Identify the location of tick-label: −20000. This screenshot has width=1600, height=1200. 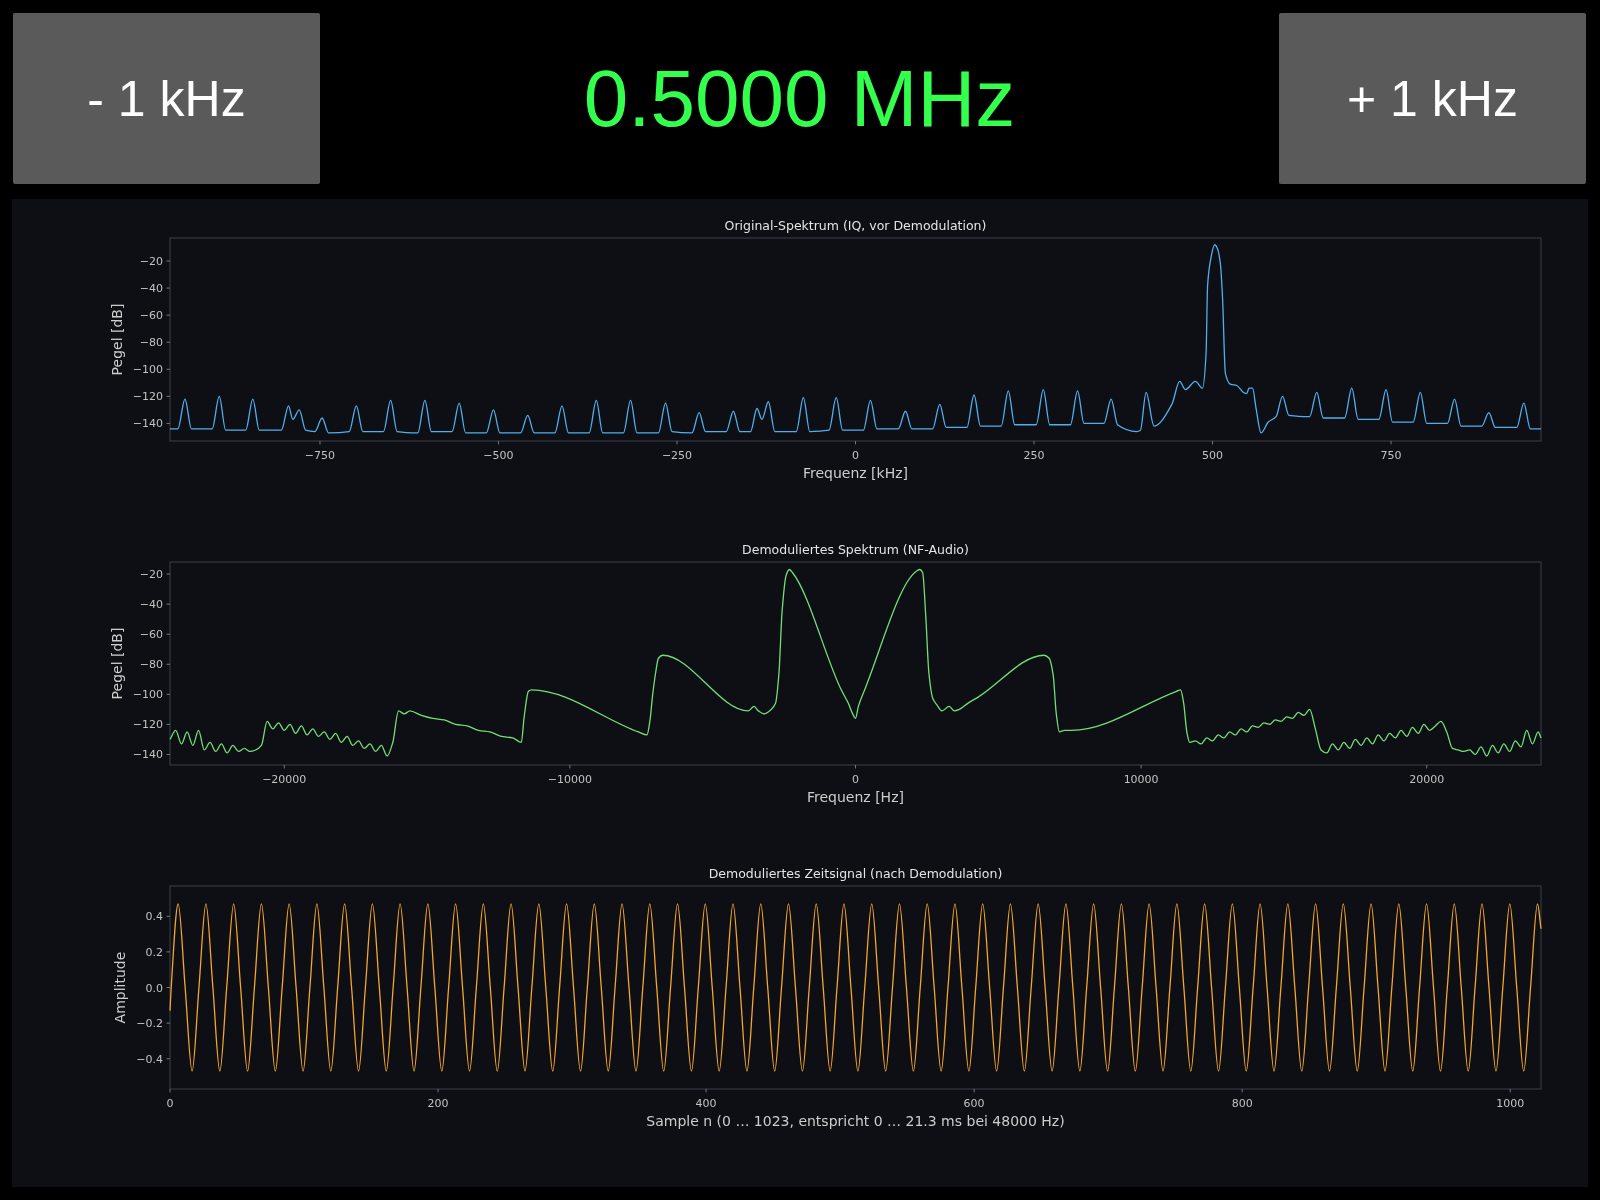
(284, 779).